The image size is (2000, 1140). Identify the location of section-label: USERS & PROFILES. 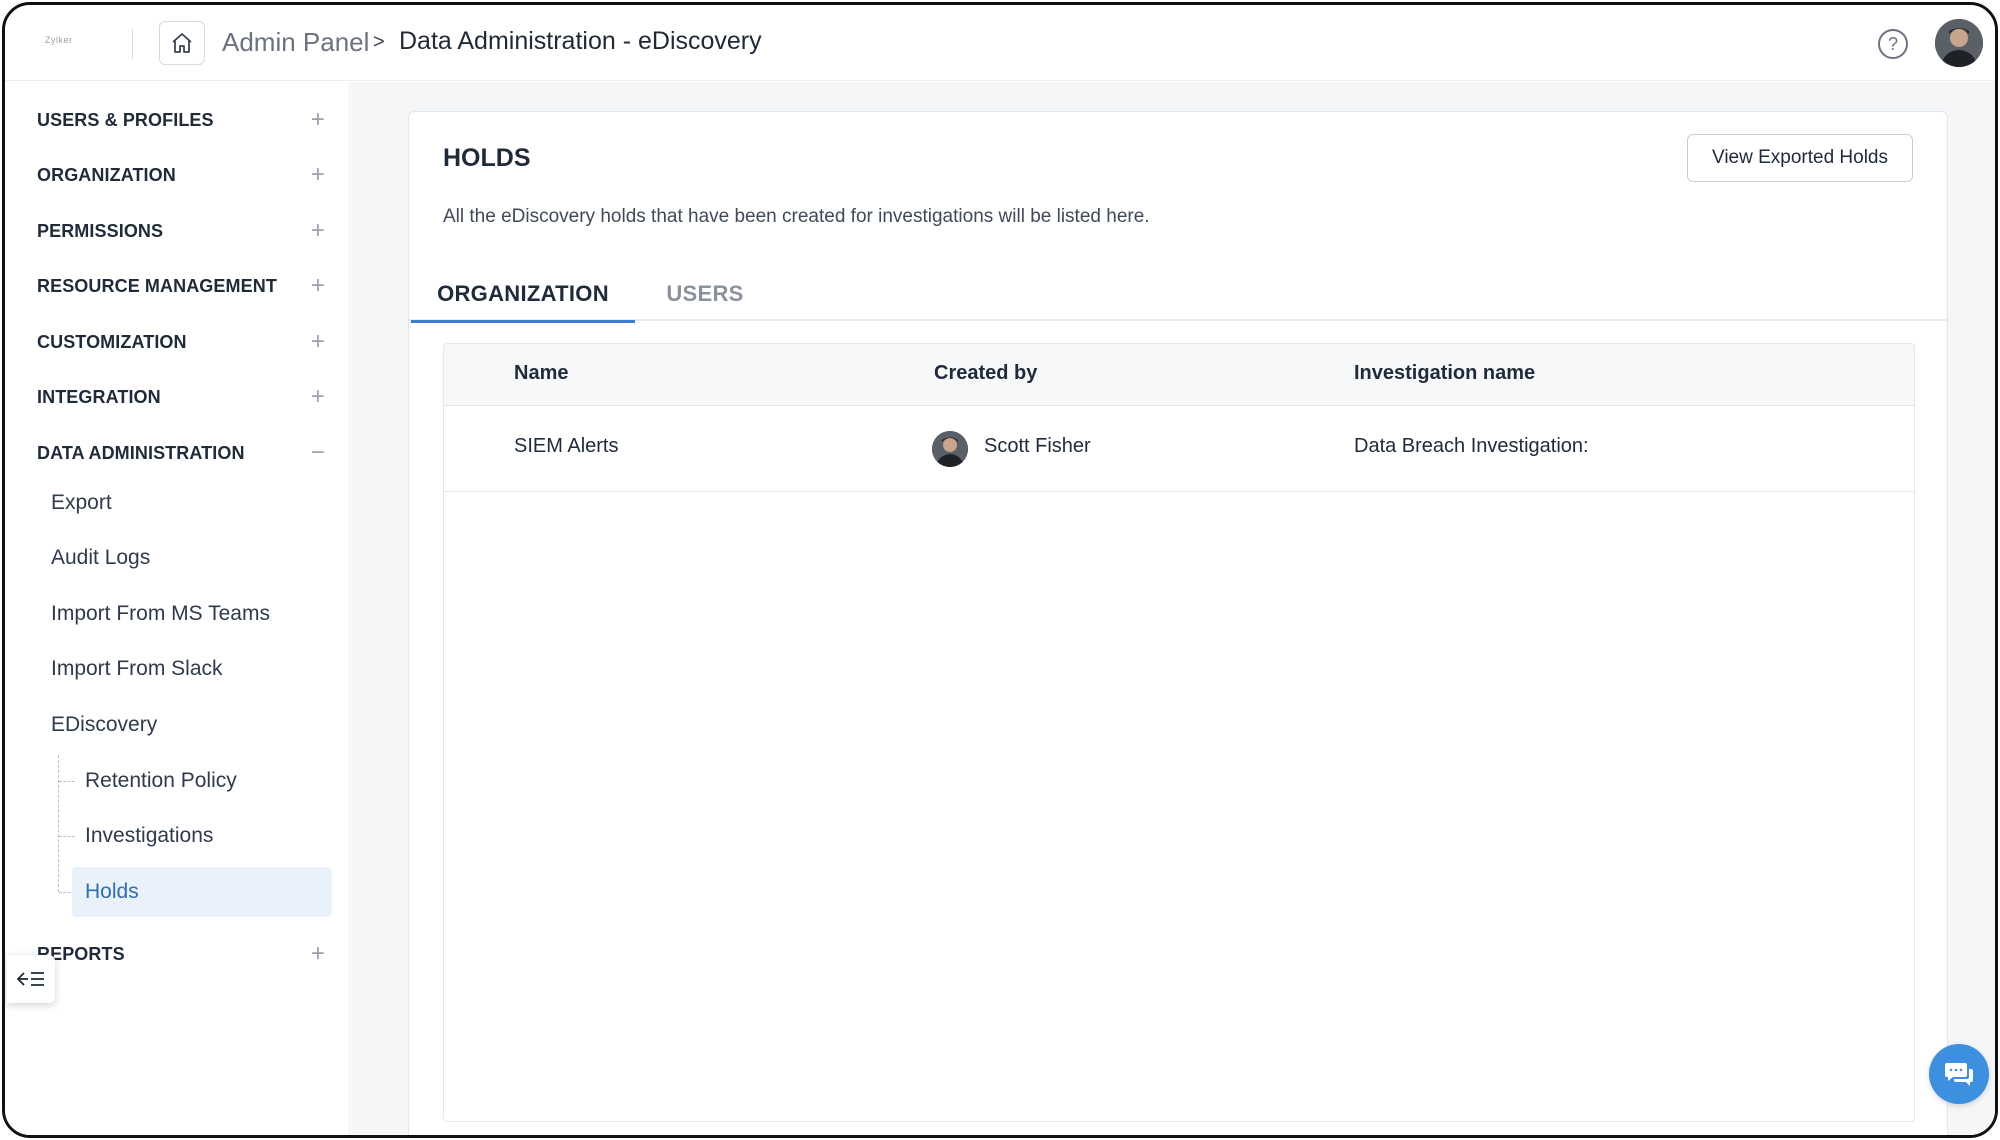
(125, 119).